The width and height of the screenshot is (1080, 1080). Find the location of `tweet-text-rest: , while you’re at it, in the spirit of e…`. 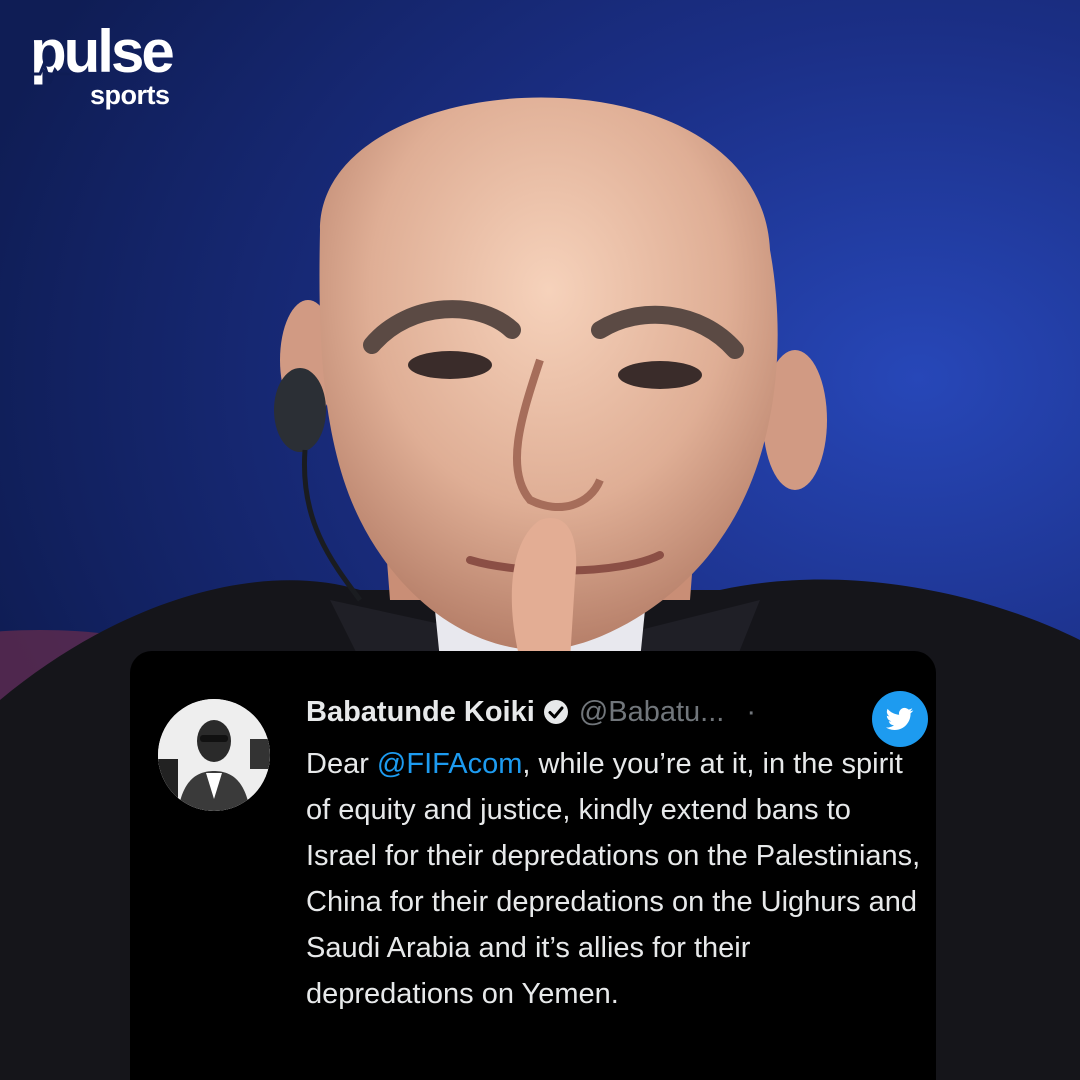

tweet-text-rest: , while you’re at it, in the spirit of e… is located at coordinates (613, 879).